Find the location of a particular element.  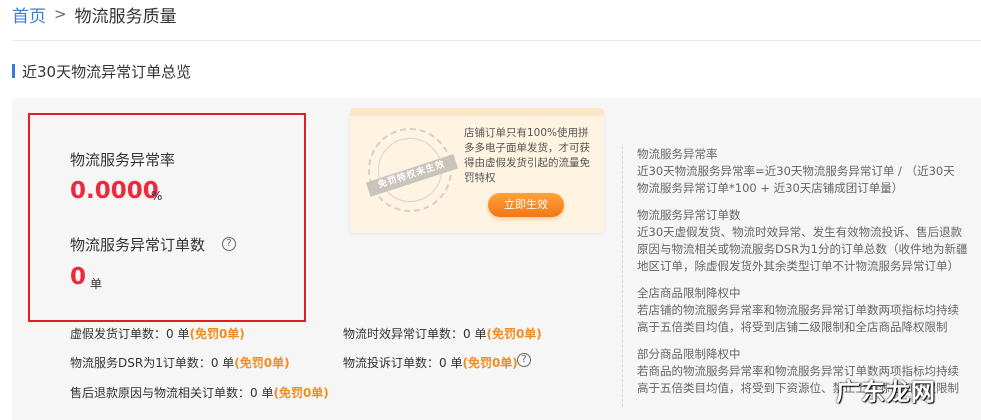

abnormal-rate-value: 0.0000 is located at coordinates (114, 191).